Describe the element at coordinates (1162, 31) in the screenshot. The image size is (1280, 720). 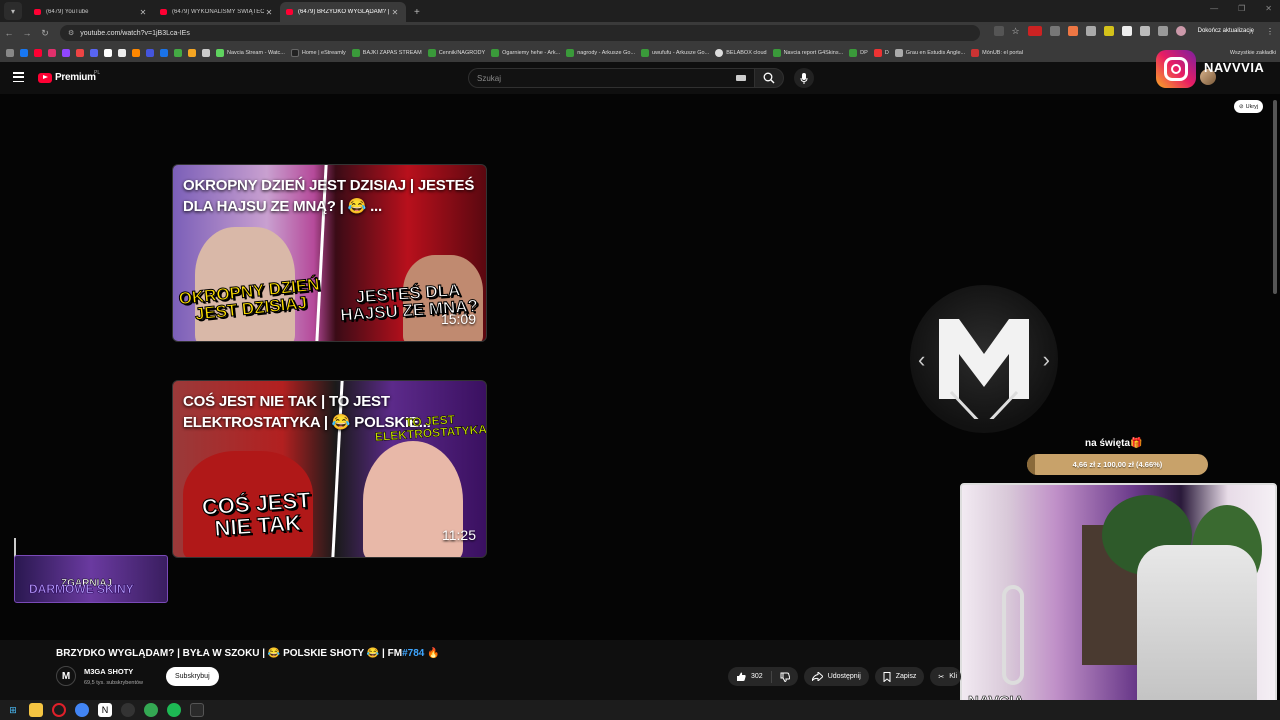
I see `sidepanel-icon` at that location.